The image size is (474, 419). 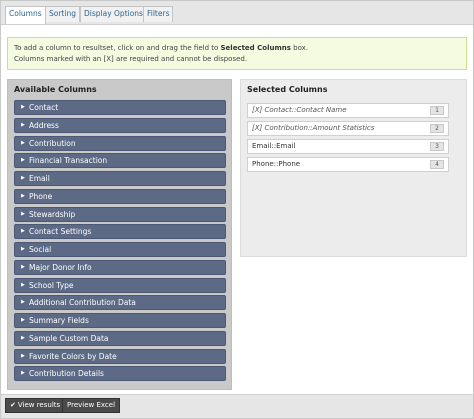 What do you see at coordinates (274, 146) in the screenshot?
I see `selected-item-label: Email::Email` at bounding box center [274, 146].